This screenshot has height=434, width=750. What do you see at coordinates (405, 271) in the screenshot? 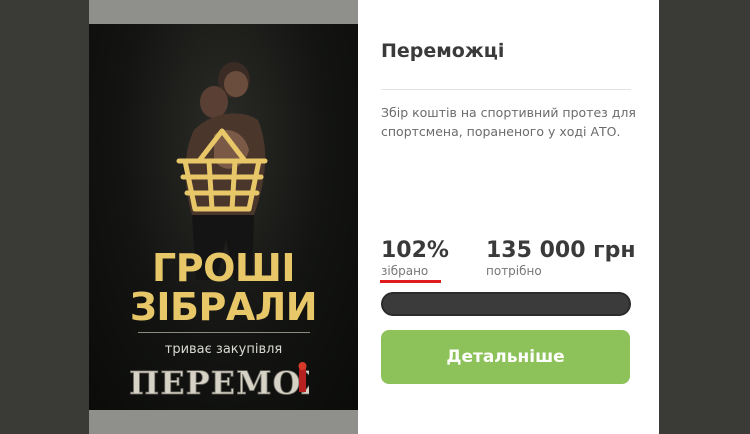
I see `collected-label: зібрано` at bounding box center [405, 271].